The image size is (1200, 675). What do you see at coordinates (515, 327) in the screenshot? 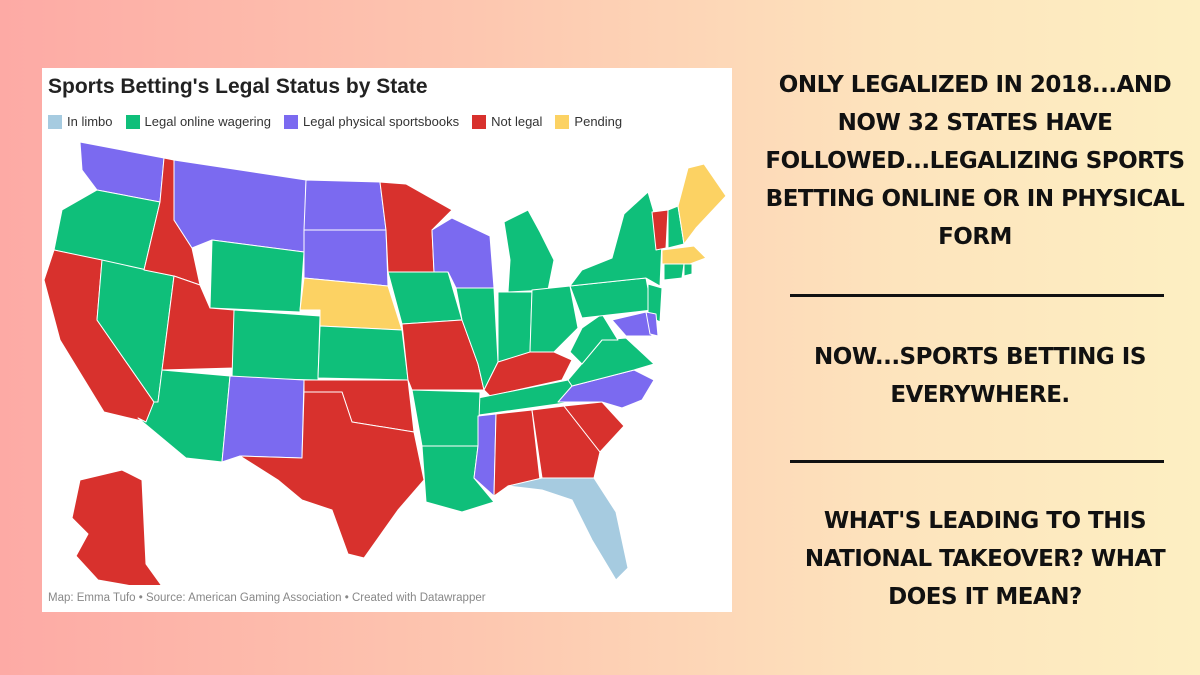
I see `state-indiana` at bounding box center [515, 327].